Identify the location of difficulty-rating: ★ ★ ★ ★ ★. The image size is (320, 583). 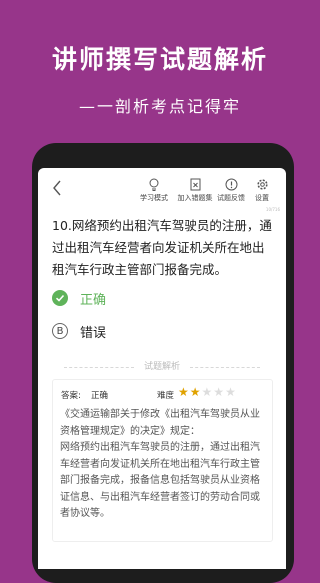
(207, 392).